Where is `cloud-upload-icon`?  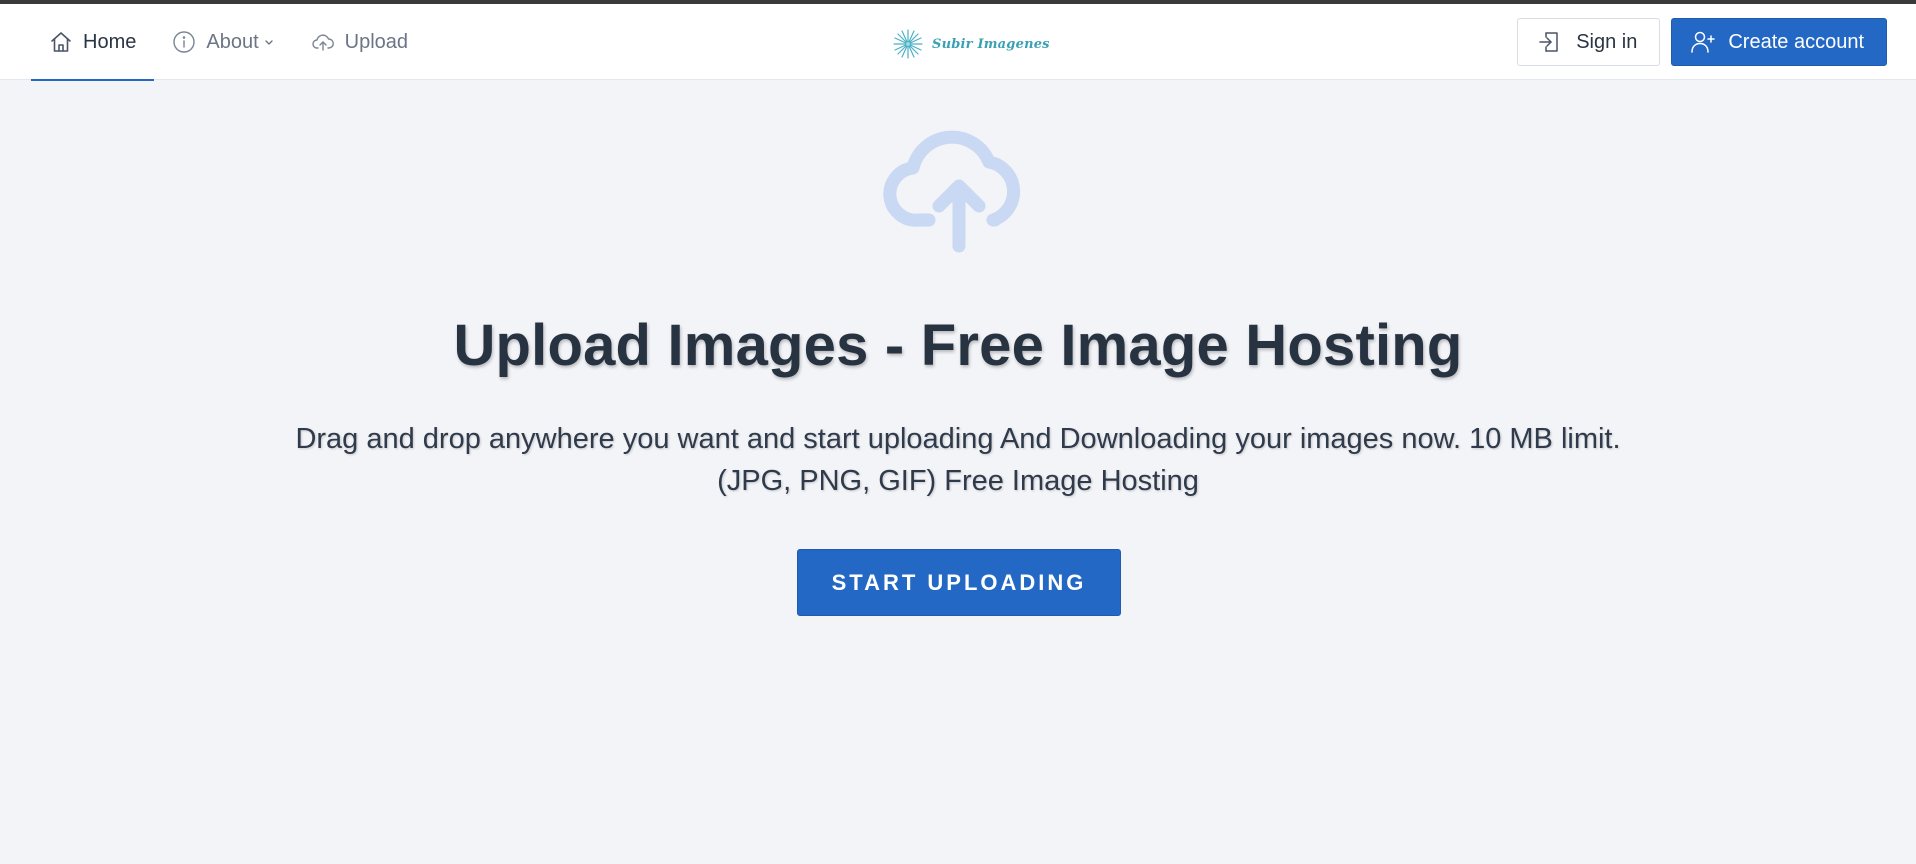 cloud-upload-icon is located at coordinates (323, 42).